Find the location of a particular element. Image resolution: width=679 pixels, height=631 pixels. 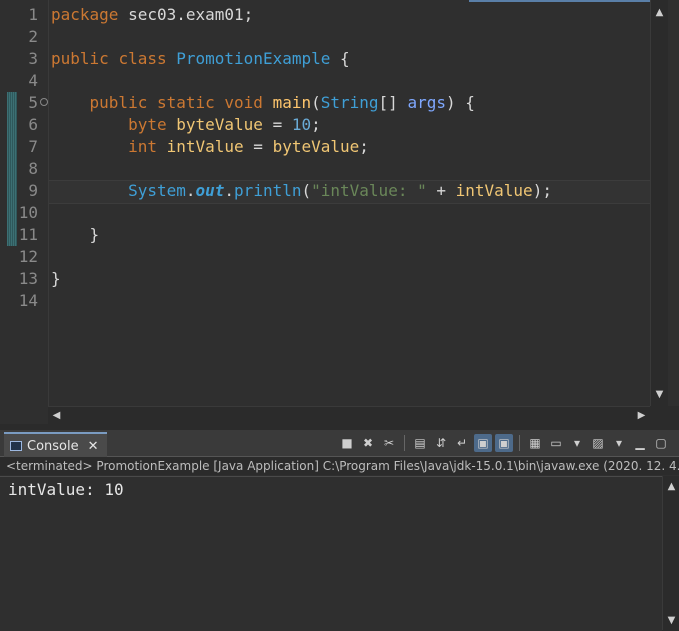

code-line: public static void main(String[] args) { is located at coordinates (263, 103).